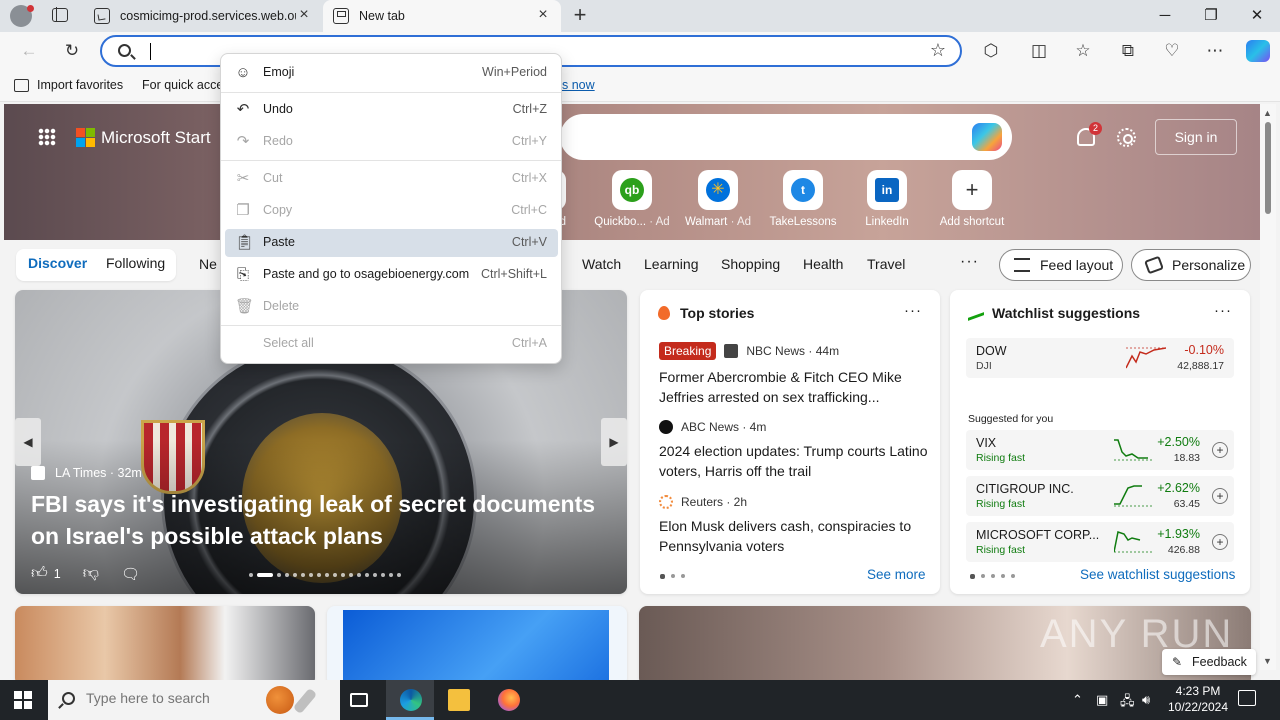 This screenshot has height=720, width=1280. Describe the element at coordinates (1127, 703) in the screenshot. I see `network-icon: 🖧︎` at that location.